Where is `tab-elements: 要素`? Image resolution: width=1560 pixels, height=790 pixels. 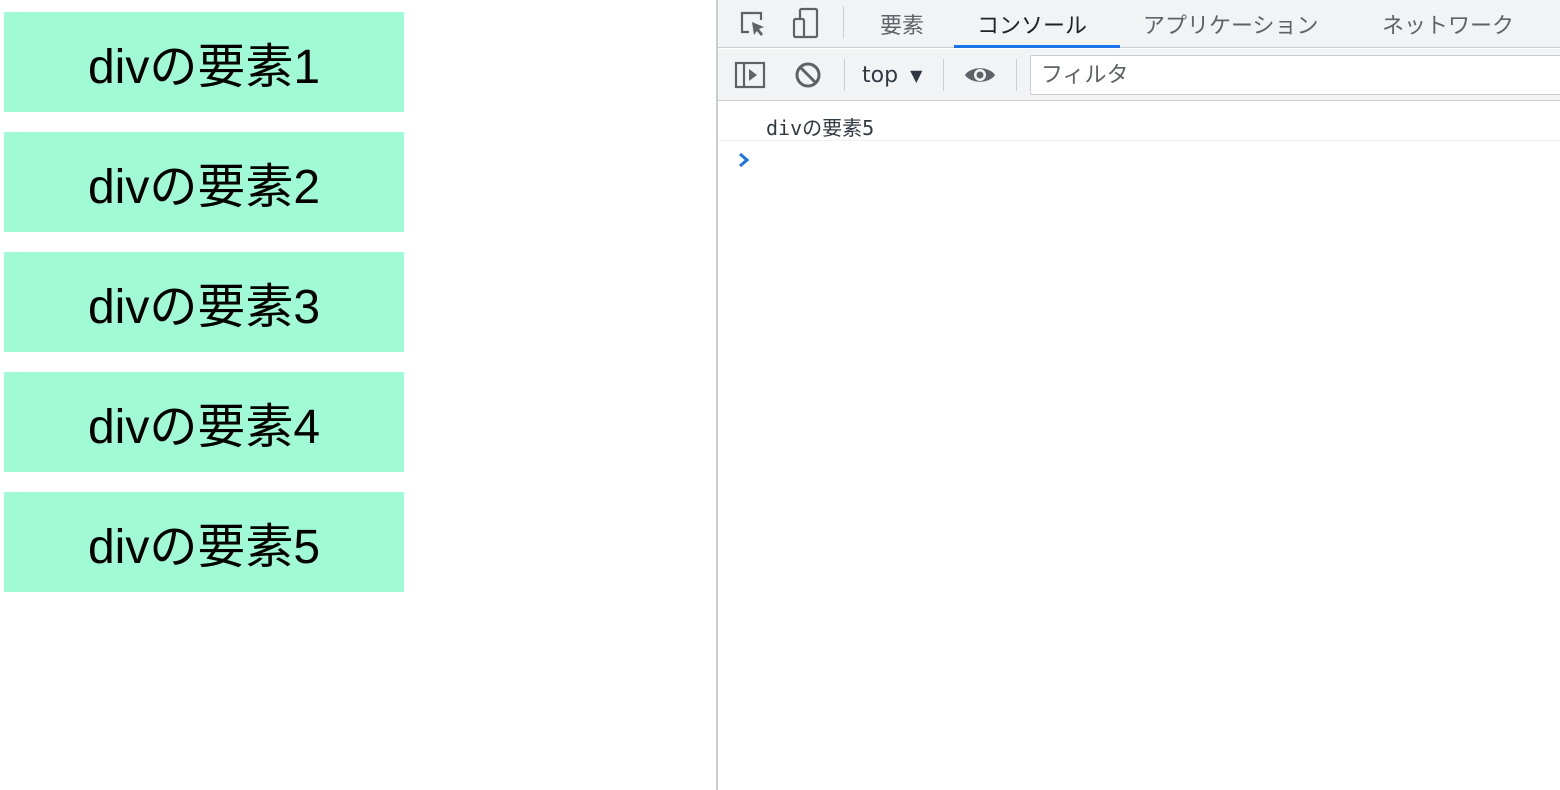
tab-elements: 要素 is located at coordinates (902, 24).